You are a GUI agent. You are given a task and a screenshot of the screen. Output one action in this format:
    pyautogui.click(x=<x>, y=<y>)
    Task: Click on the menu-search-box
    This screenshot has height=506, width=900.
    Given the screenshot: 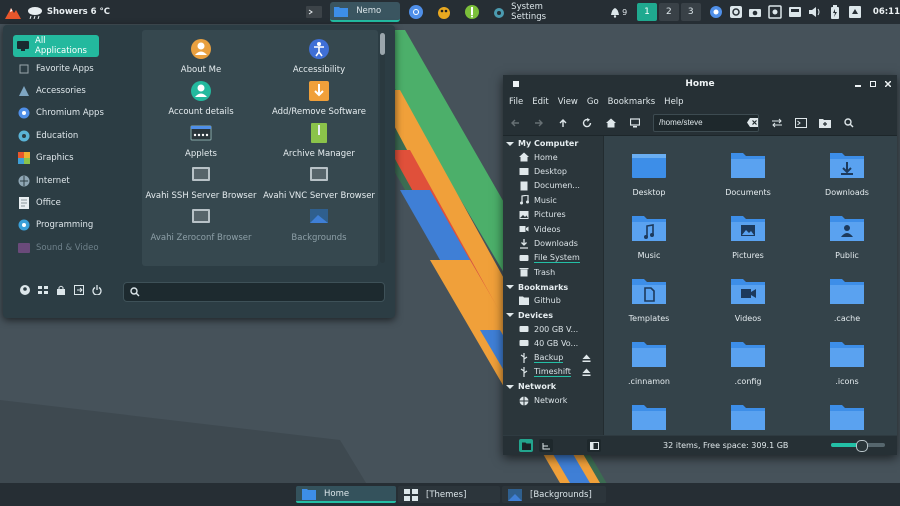 What is the action you would take?
    pyautogui.click(x=254, y=292)
    